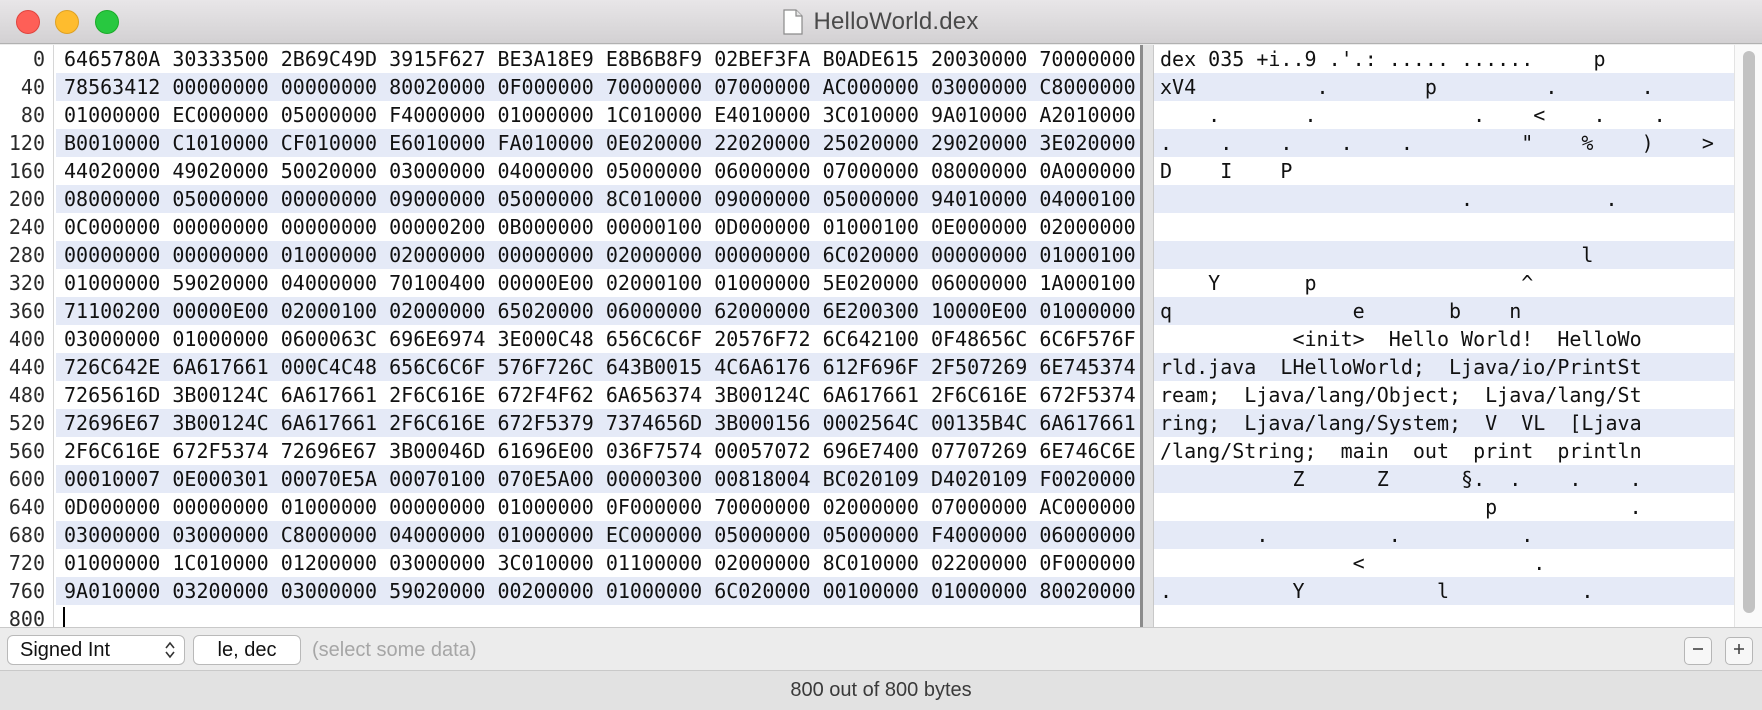  I want to click on row-offset: 160, so click(26, 171).